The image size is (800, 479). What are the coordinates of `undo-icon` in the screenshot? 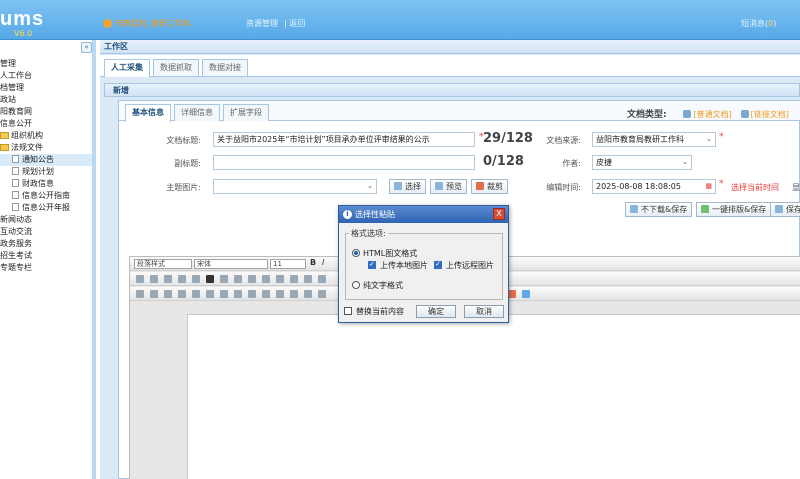 It's located at (238, 279).